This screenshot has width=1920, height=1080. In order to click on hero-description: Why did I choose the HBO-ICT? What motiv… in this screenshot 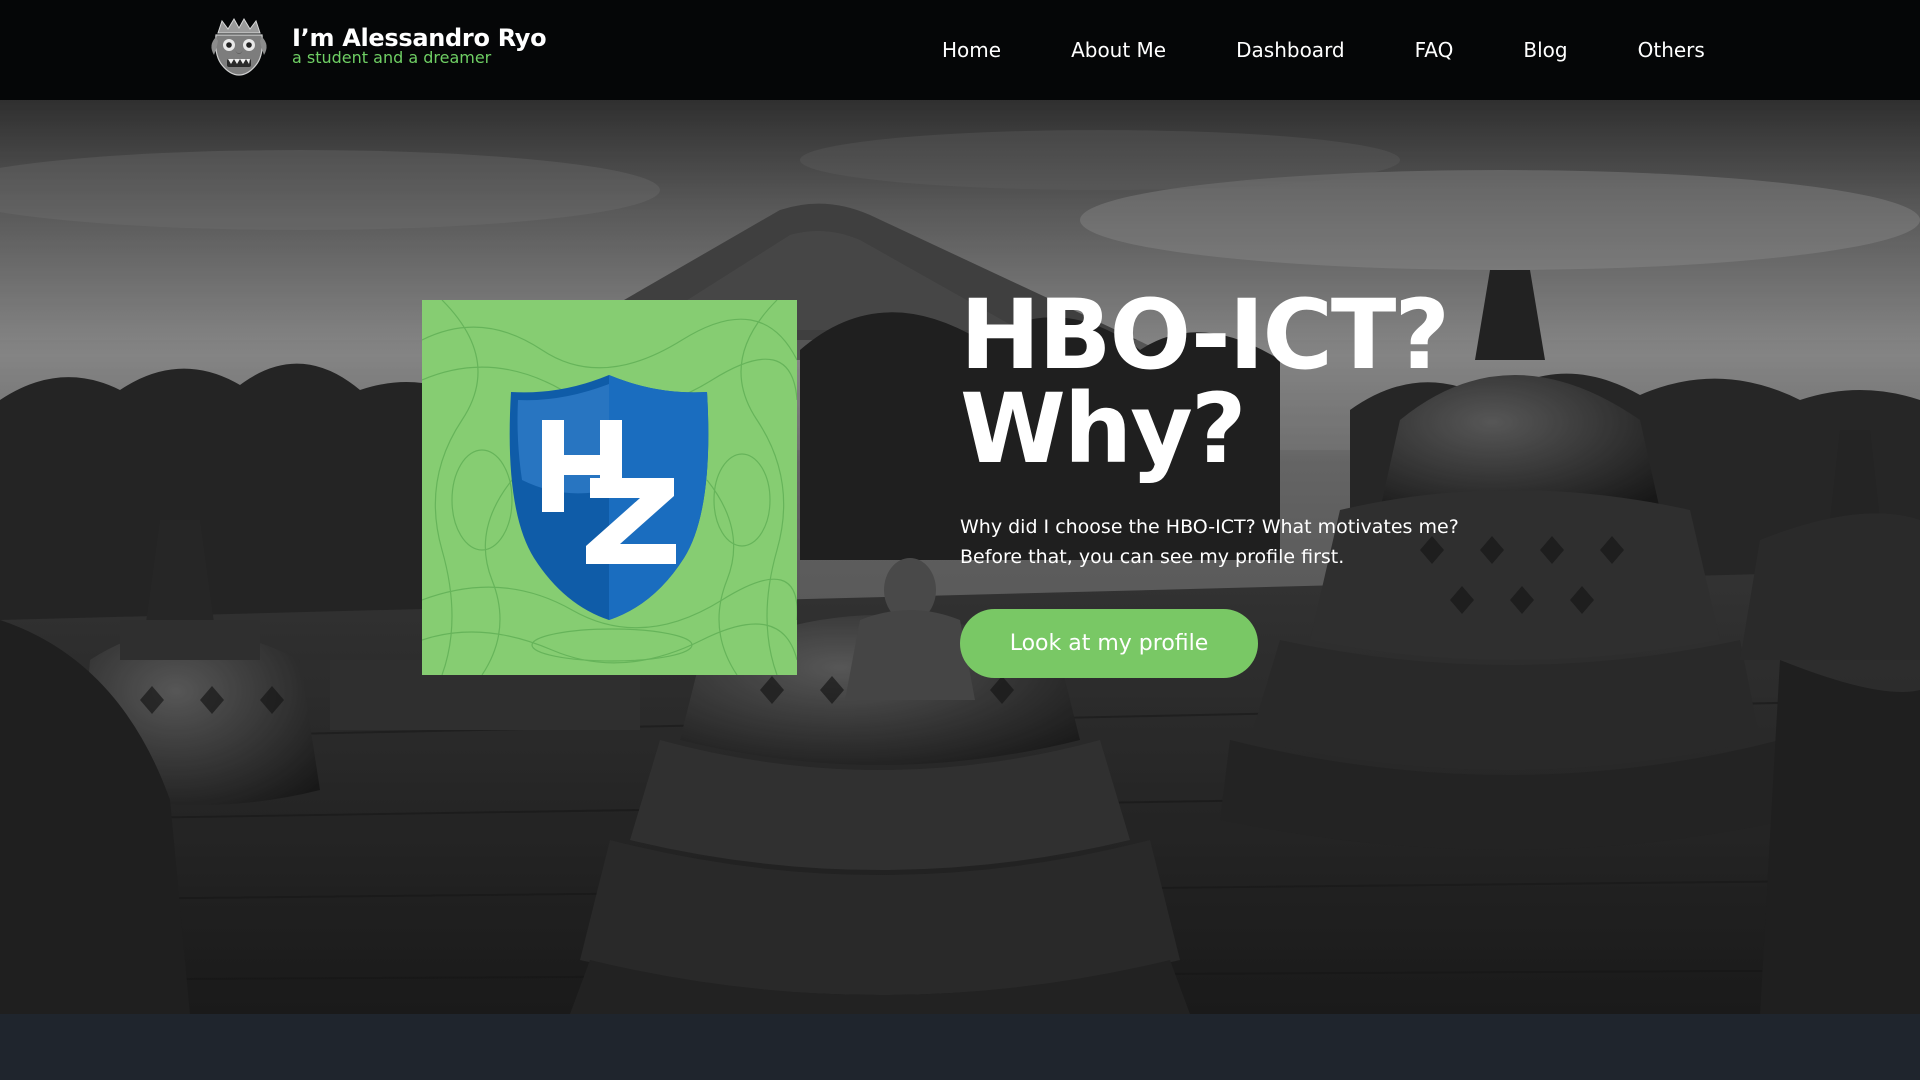, I will do `click(1240, 542)`.